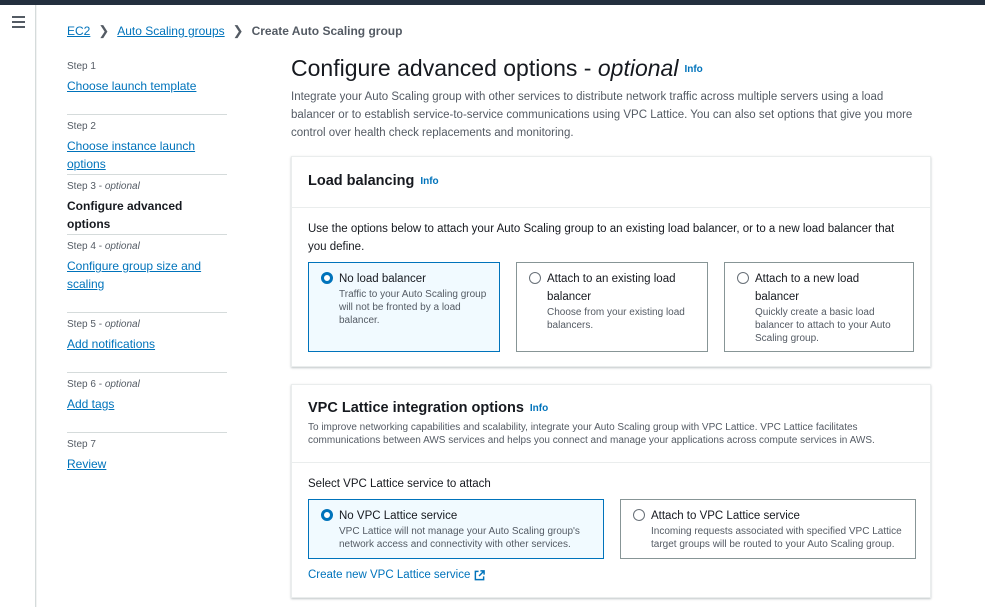 Image resolution: width=985 pixels, height=607 pixels. I want to click on option-label: Attach to an existing load balancer, so click(611, 288).